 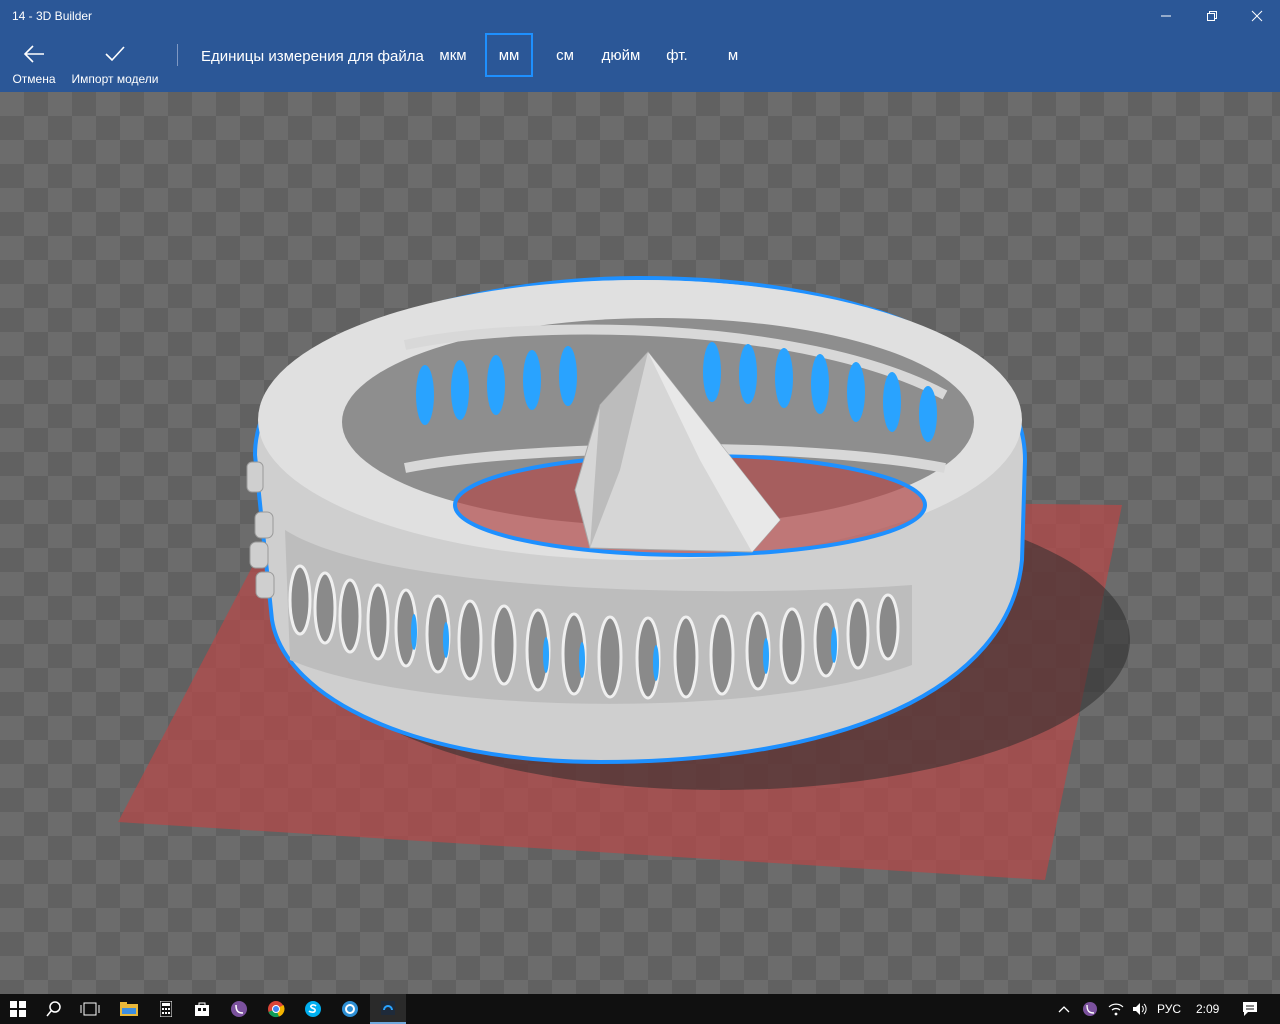 I want to click on 3d-builder-taskbar-button, so click(x=388, y=1009).